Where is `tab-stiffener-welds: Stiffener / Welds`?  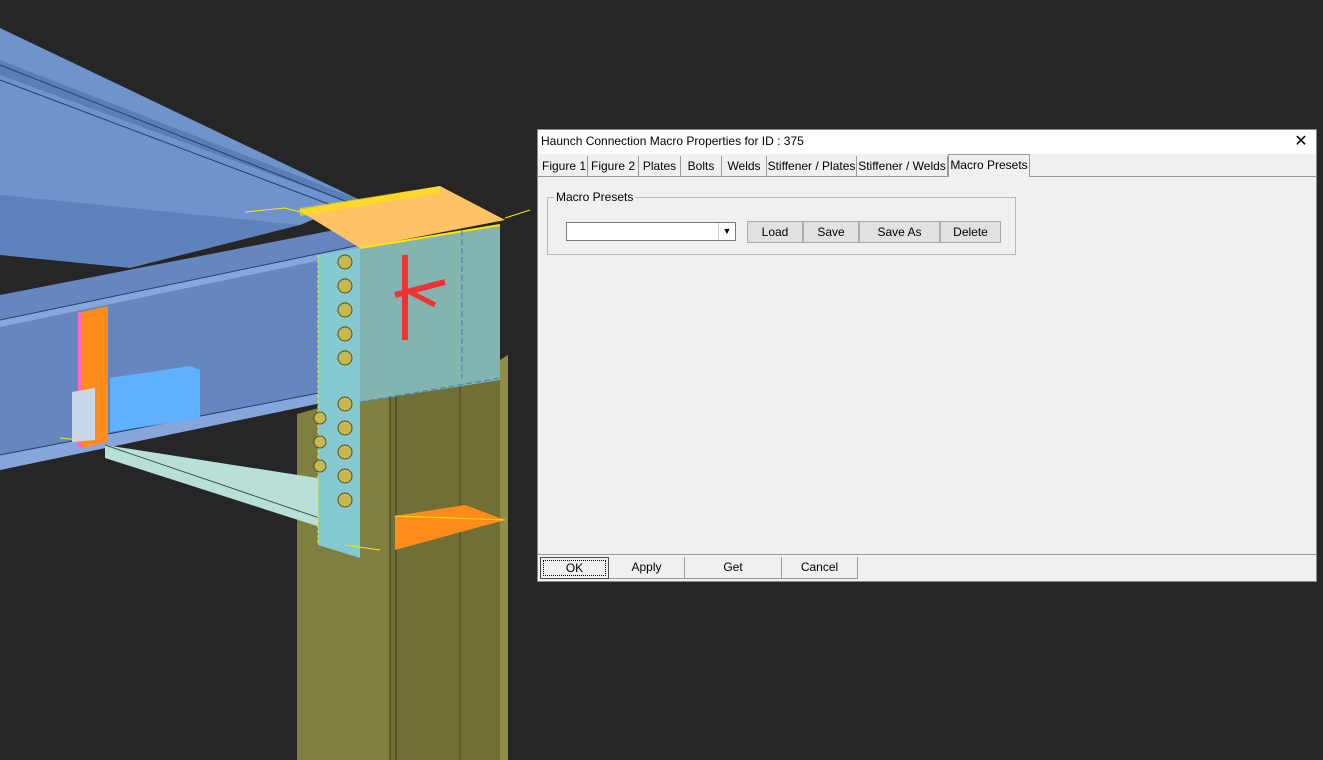
tab-stiffener-welds: Stiffener / Welds is located at coordinates (902, 166).